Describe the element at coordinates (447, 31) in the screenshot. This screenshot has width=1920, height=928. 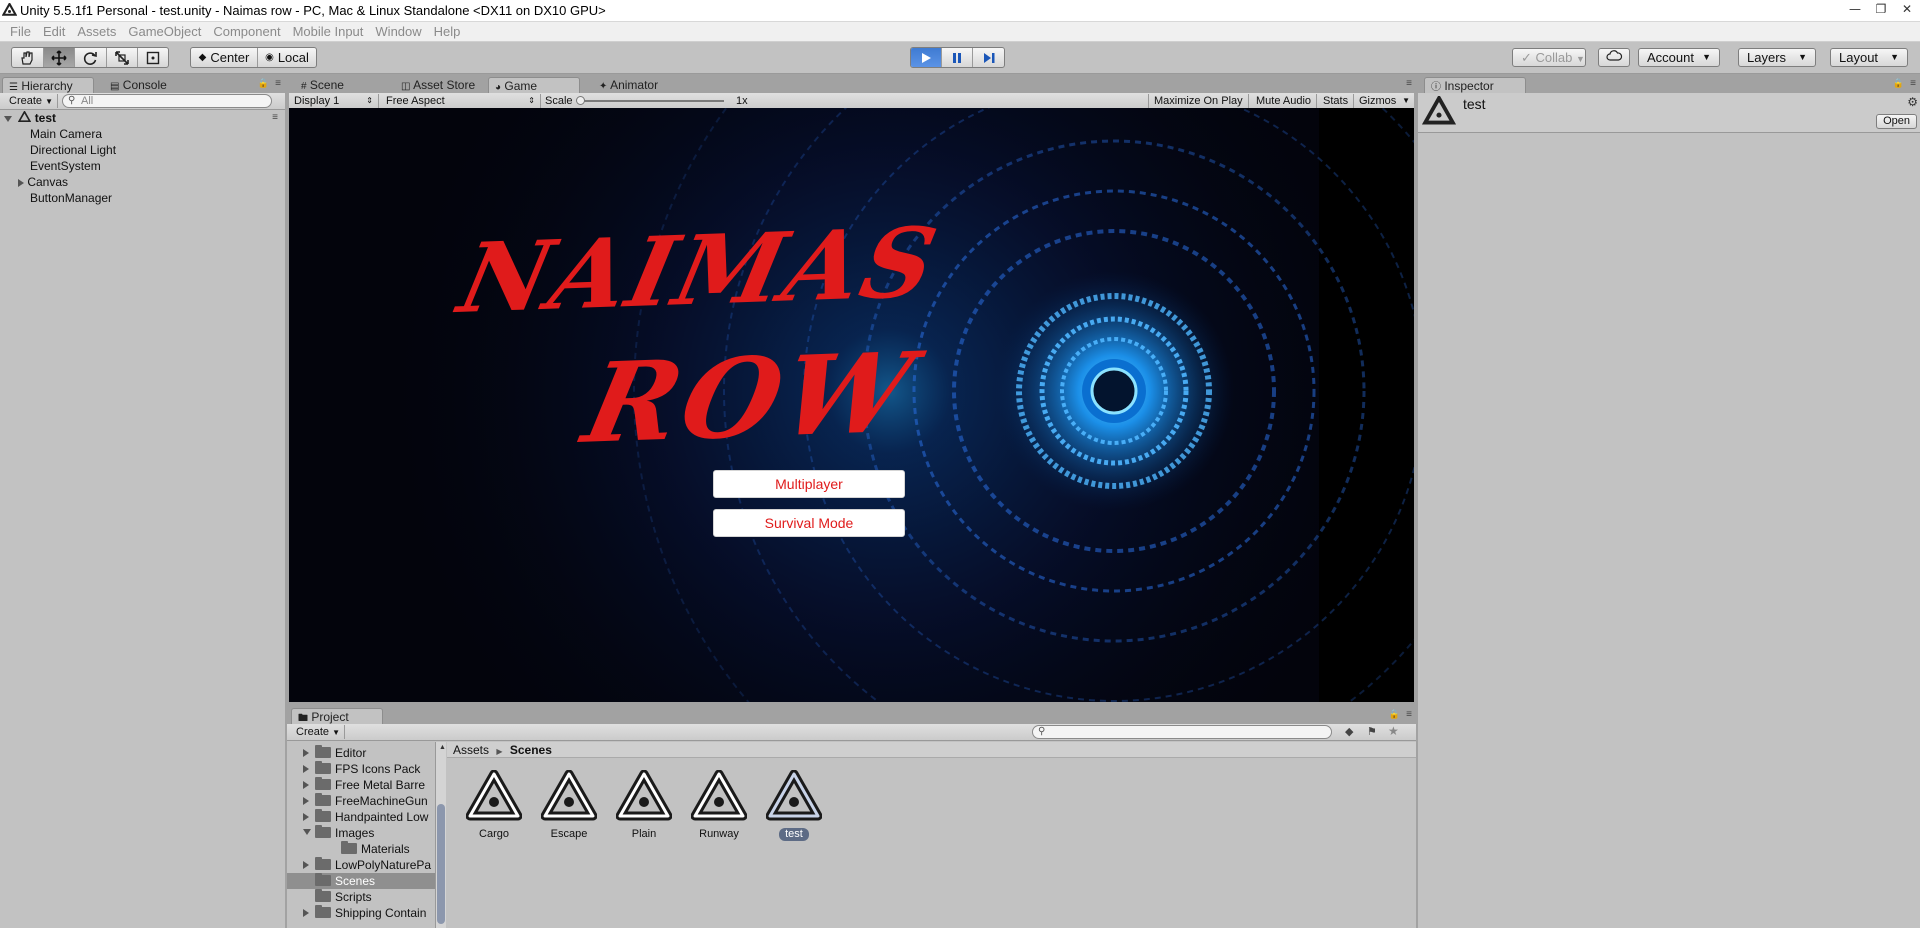
I see `menu-help: Help` at that location.